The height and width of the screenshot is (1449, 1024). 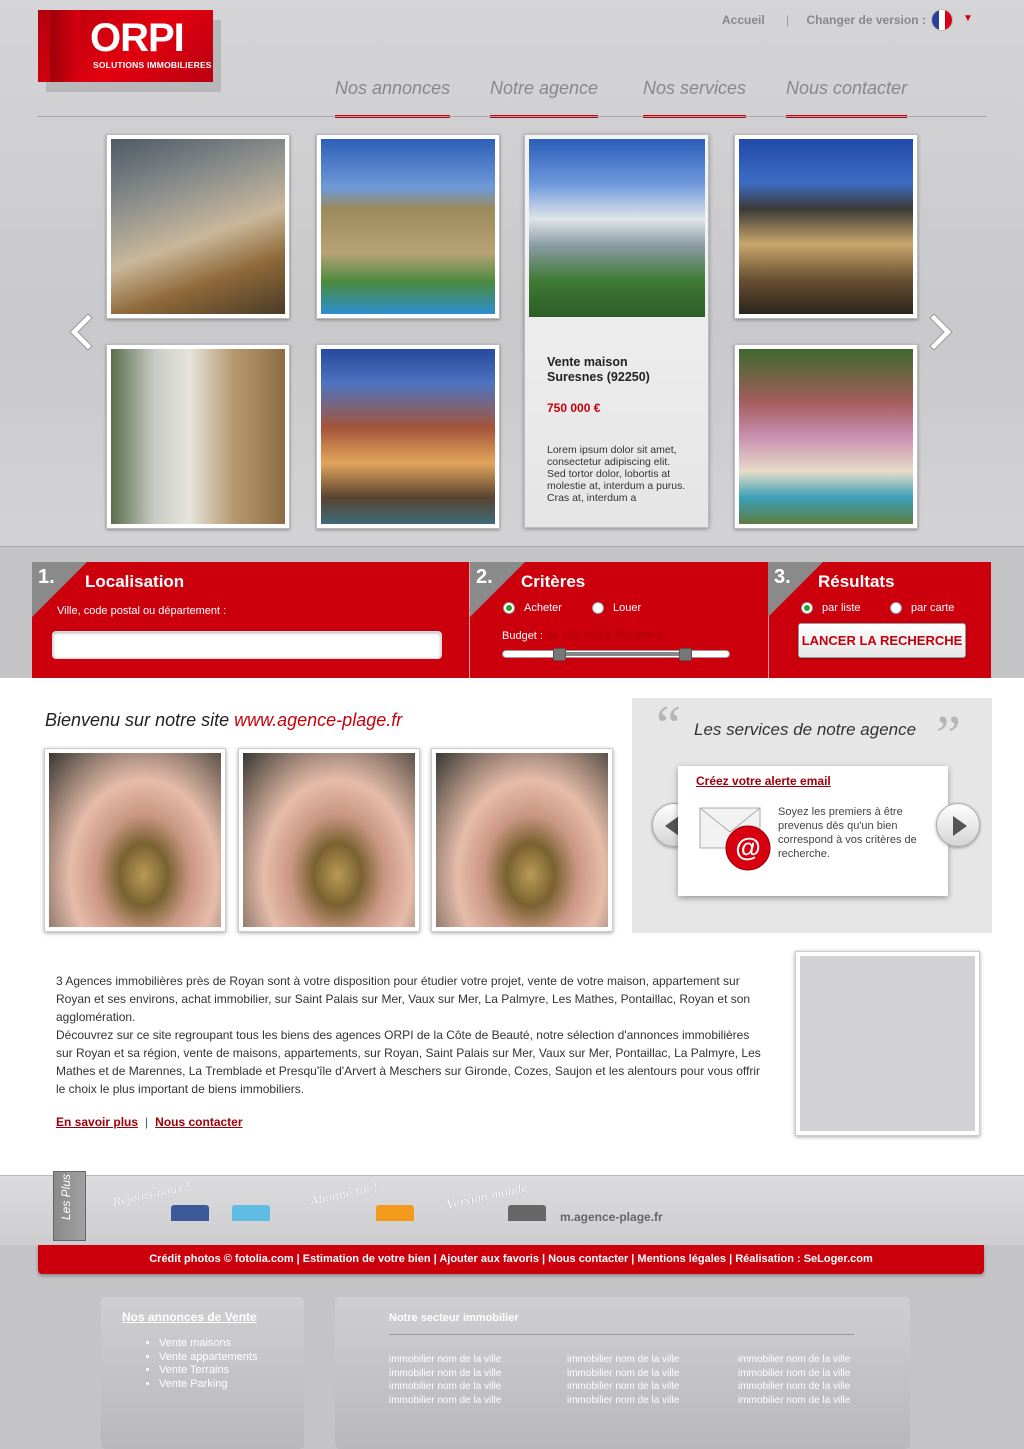 I want to click on nav-notre-agence: Notre agence, so click(x=544, y=98).